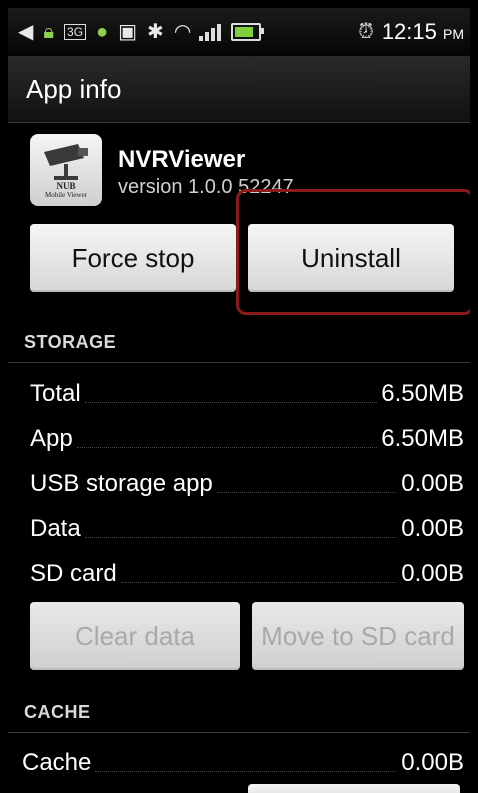 The width and height of the screenshot is (478, 793). I want to click on back-icon: ◀, so click(26, 32).